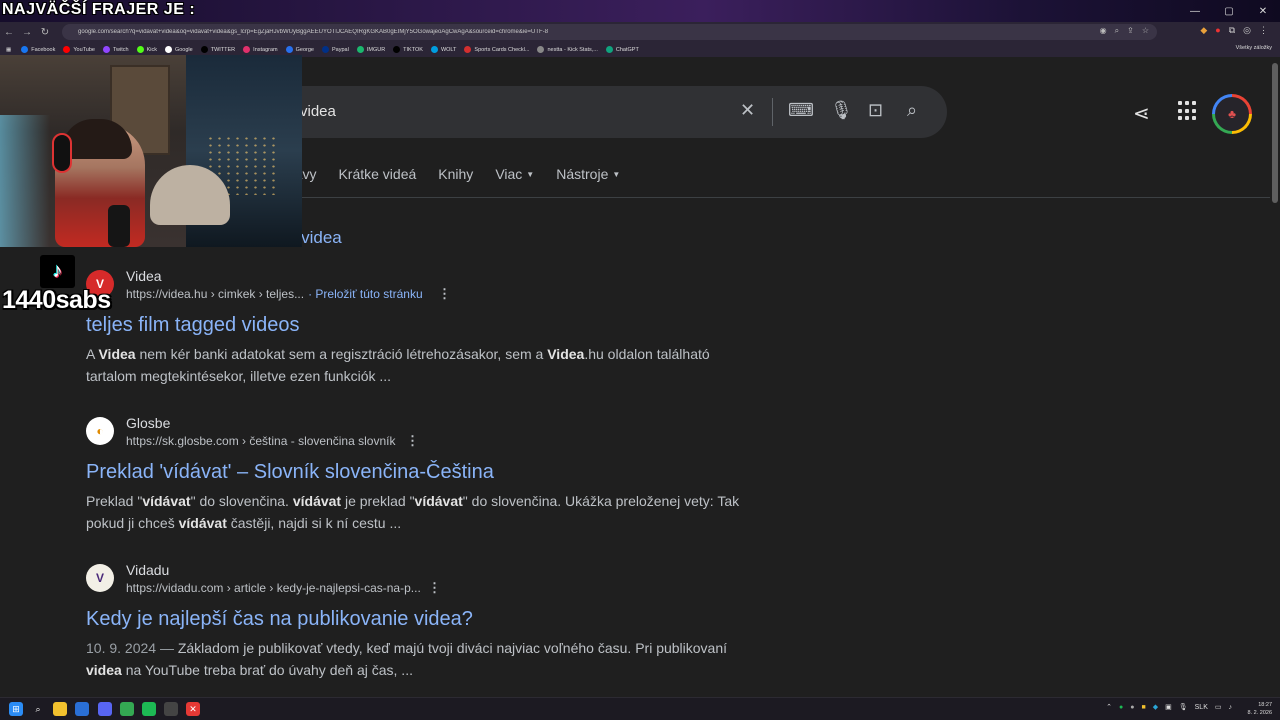 The image size is (1280, 720). What do you see at coordinates (1203, 30) in the screenshot?
I see `extension-icon: ◆` at bounding box center [1203, 30].